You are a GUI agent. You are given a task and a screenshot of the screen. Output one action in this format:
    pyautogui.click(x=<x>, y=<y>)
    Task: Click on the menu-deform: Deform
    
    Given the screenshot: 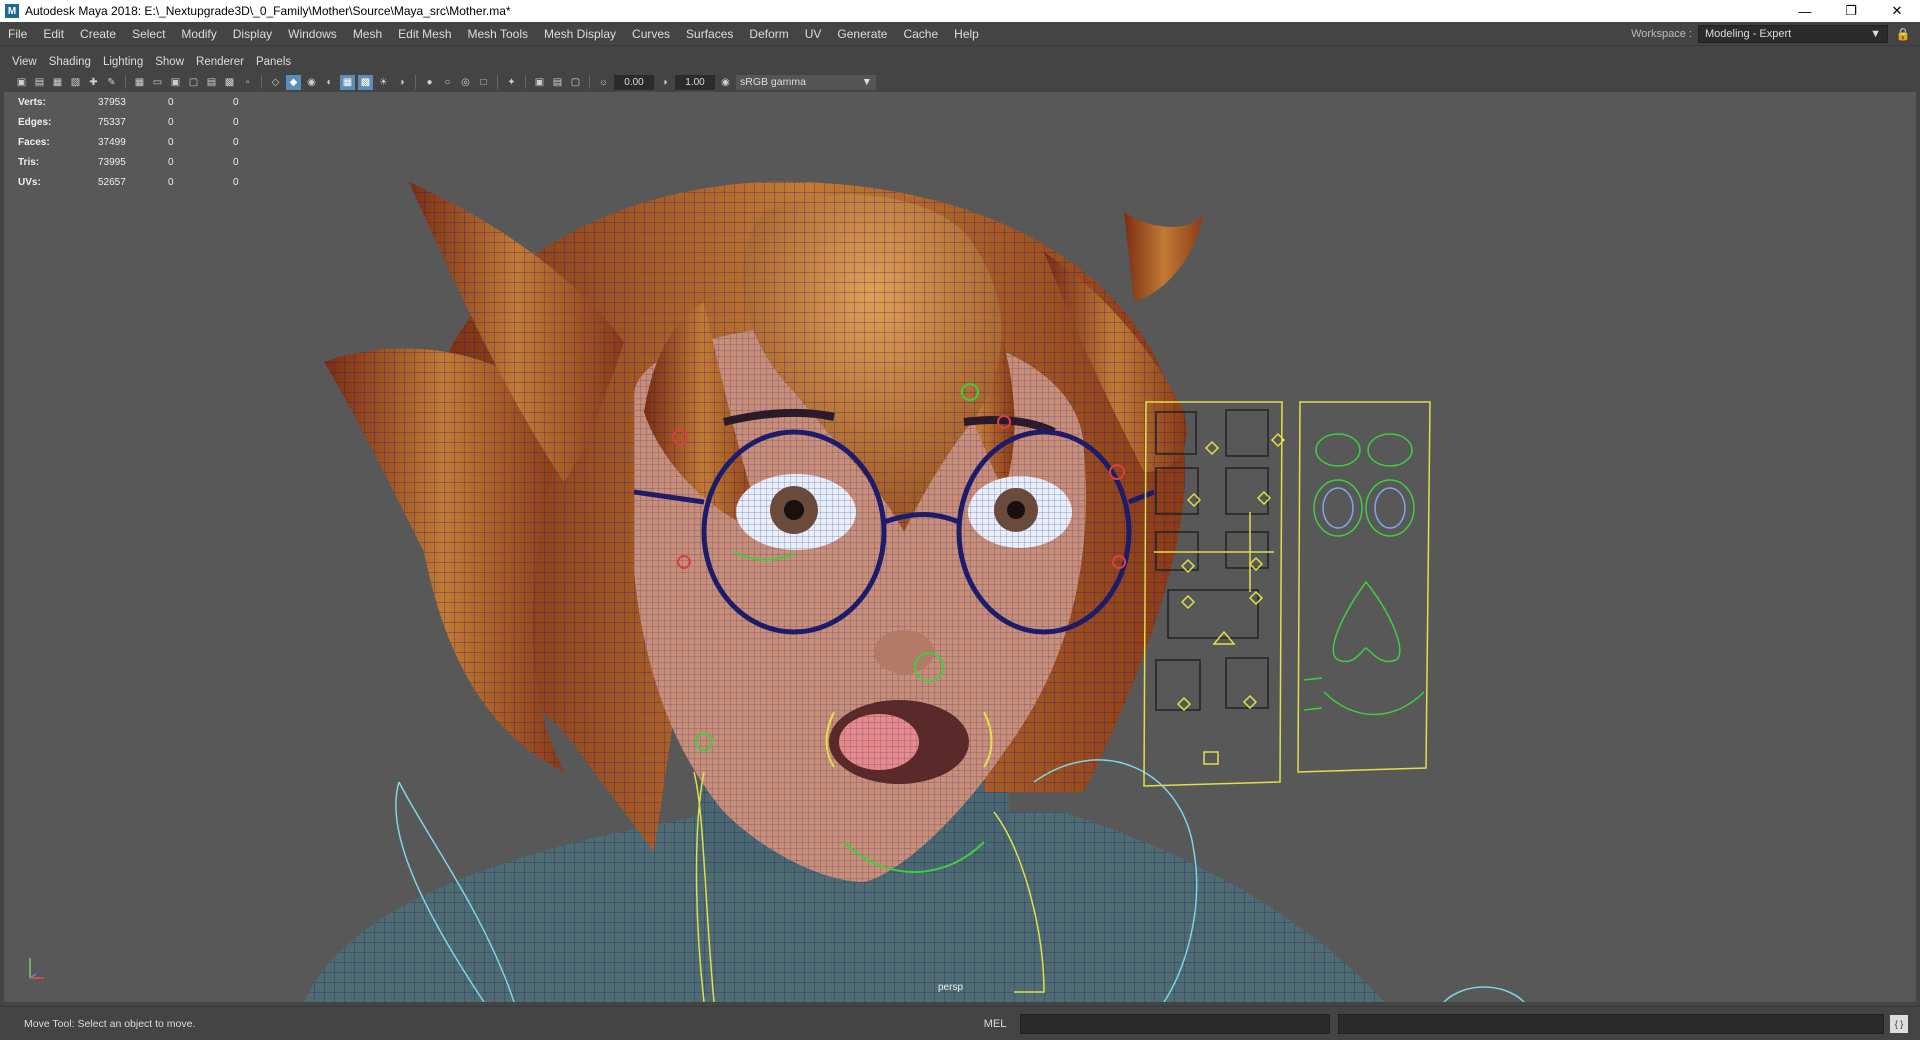 What is the action you would take?
    pyautogui.click(x=768, y=34)
    